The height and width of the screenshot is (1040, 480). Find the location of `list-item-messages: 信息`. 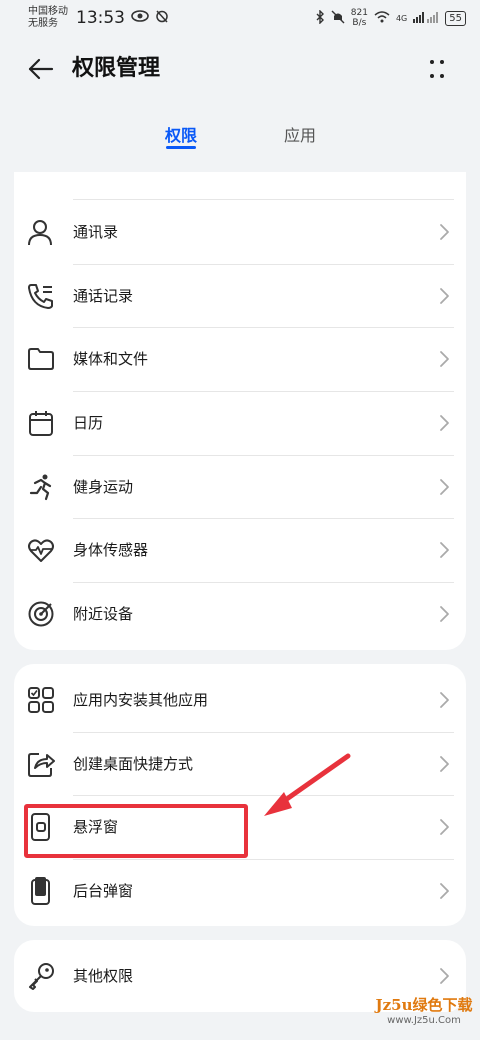

list-item-messages: 信息 is located at coordinates (240, 179).